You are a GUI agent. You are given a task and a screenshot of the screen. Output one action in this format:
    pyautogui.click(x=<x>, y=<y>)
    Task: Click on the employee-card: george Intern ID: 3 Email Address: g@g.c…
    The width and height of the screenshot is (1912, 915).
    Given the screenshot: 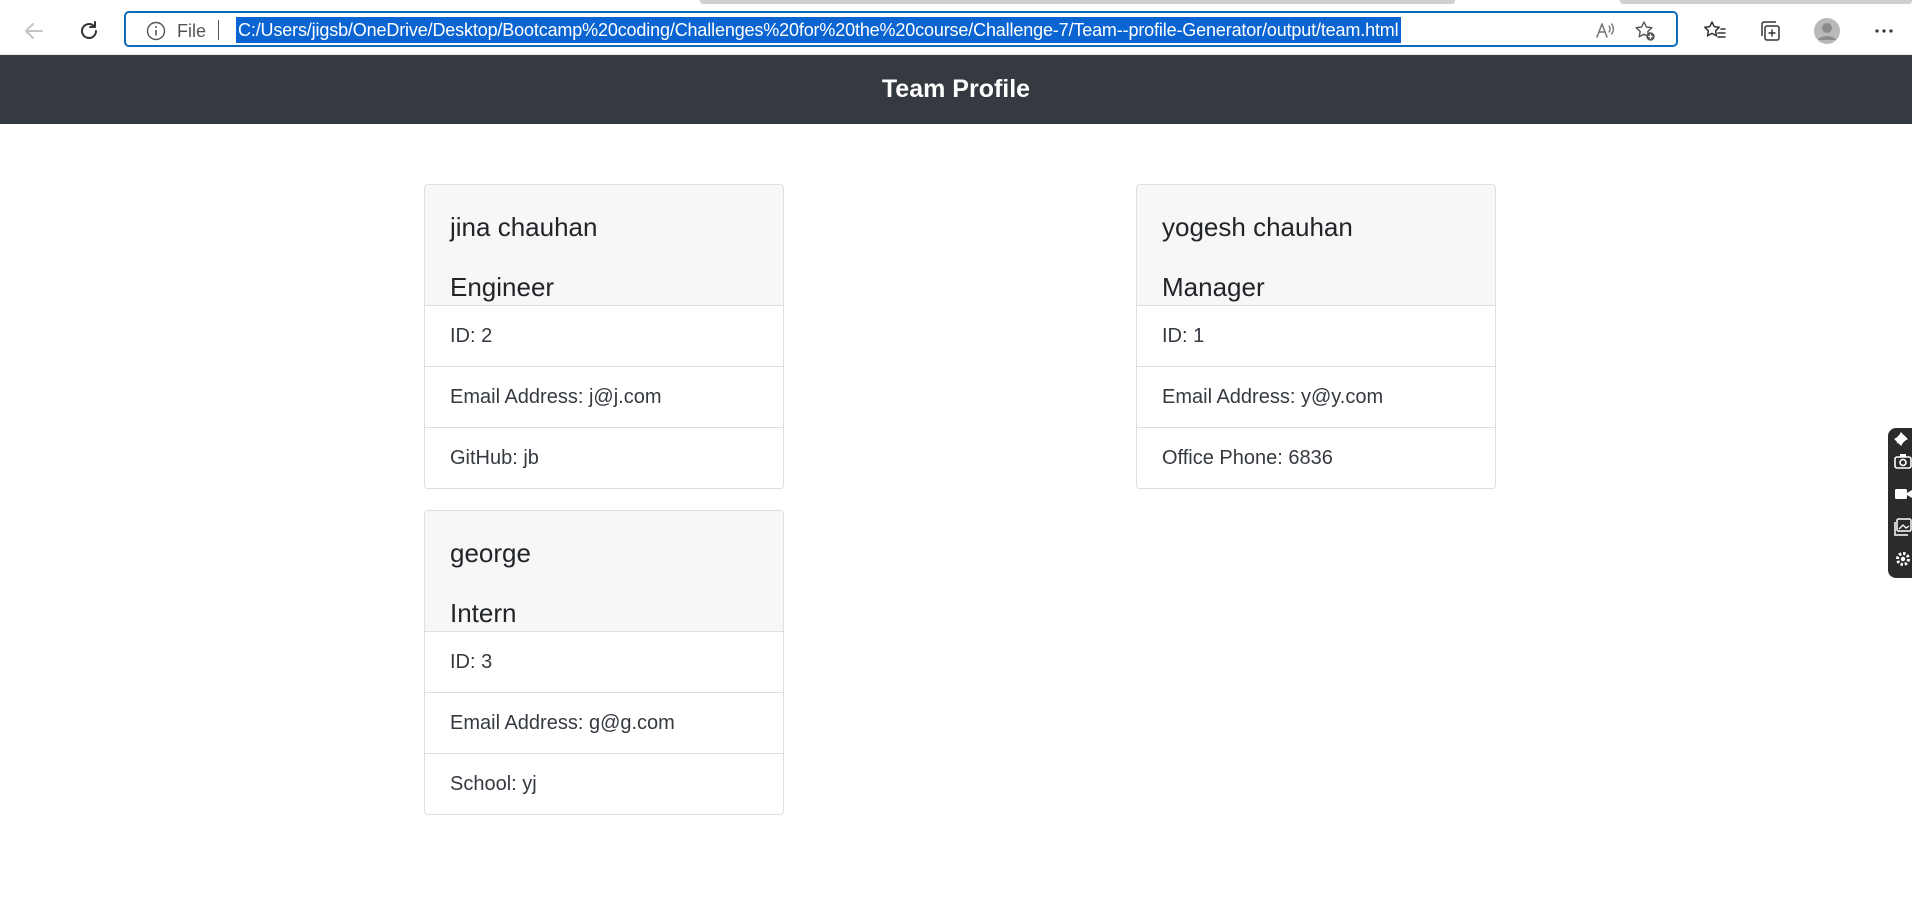 What is the action you would take?
    pyautogui.click(x=604, y=662)
    